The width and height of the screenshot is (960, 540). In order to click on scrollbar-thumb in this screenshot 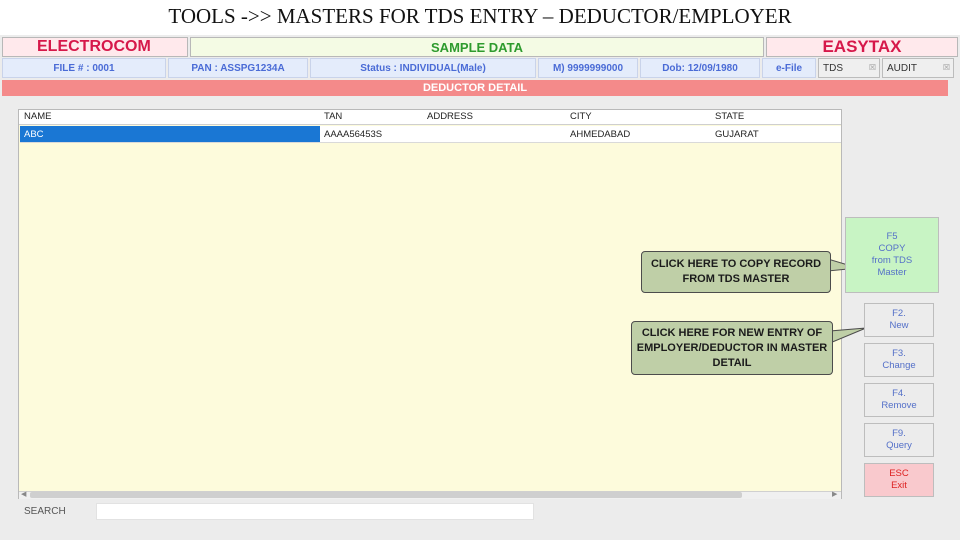, I will do `click(386, 495)`.